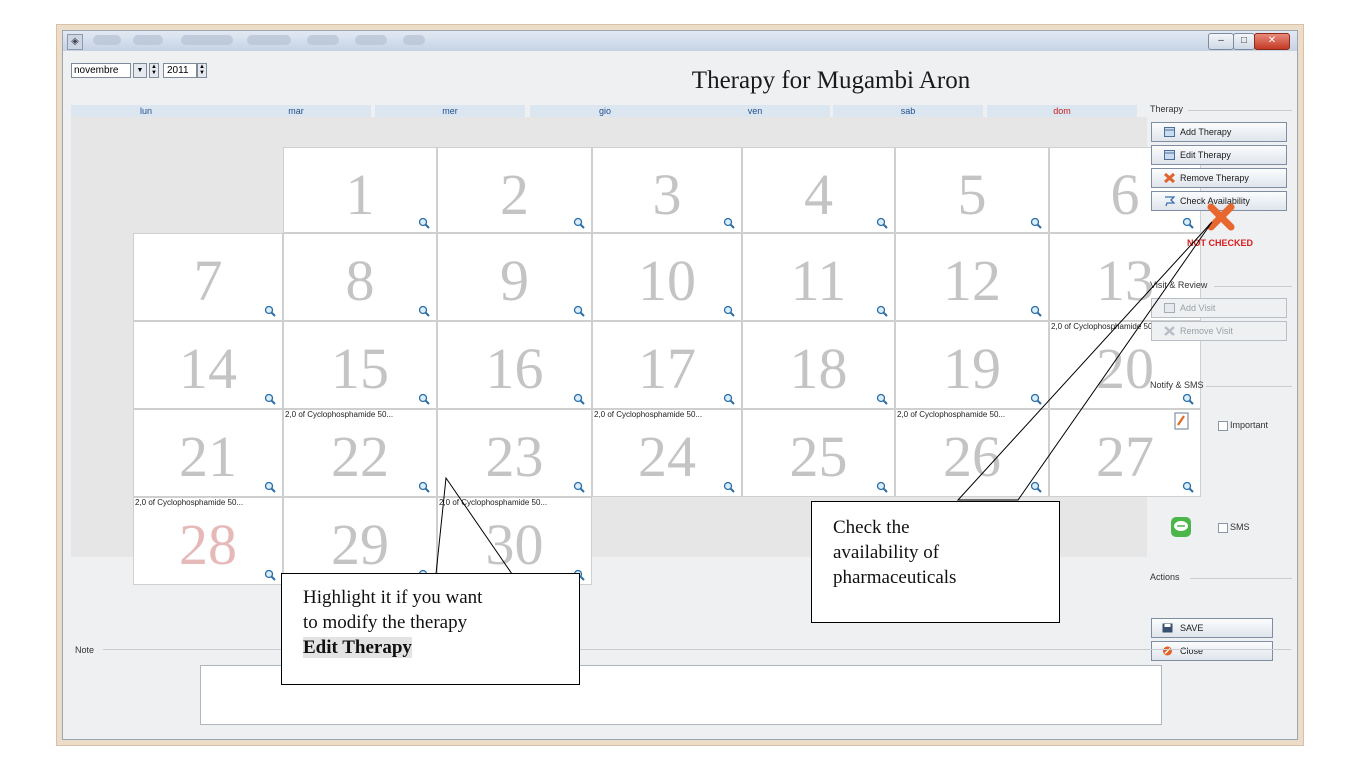 This screenshot has height=782, width=1348. What do you see at coordinates (818, 365) in the screenshot?
I see `day-cell: 18` at bounding box center [818, 365].